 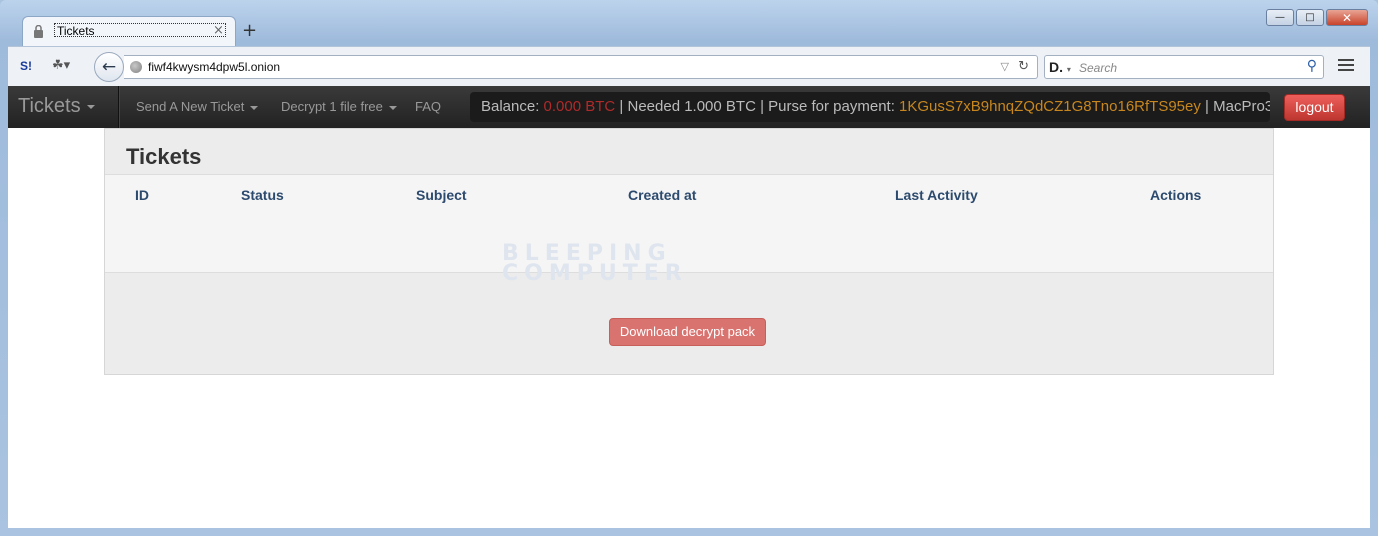 I want to click on window-controls: — □ ✕, so click(x=1317, y=17).